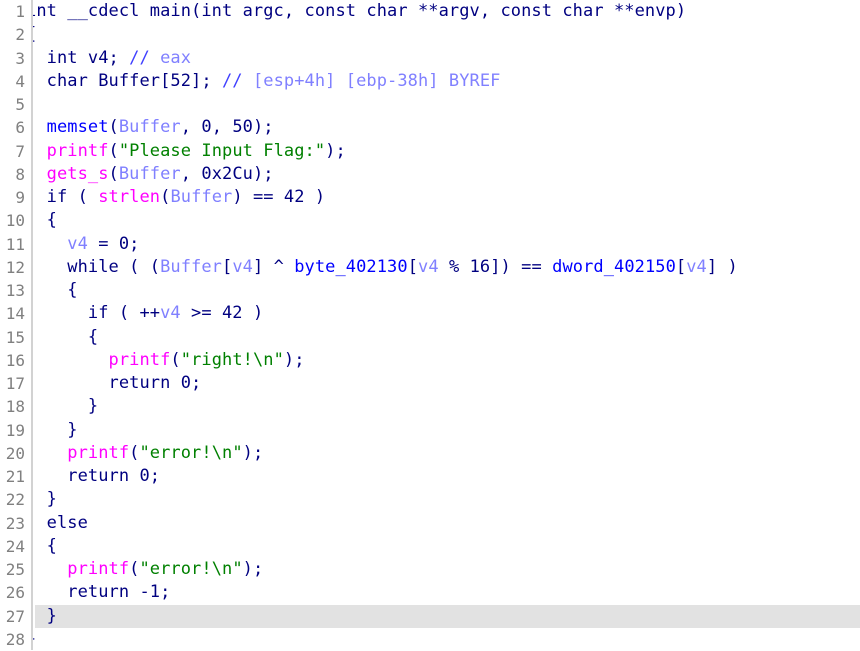 Image resolution: width=860 pixels, height=651 pixels. I want to click on code-line: 25 printf("error!\n");, so click(430, 569).